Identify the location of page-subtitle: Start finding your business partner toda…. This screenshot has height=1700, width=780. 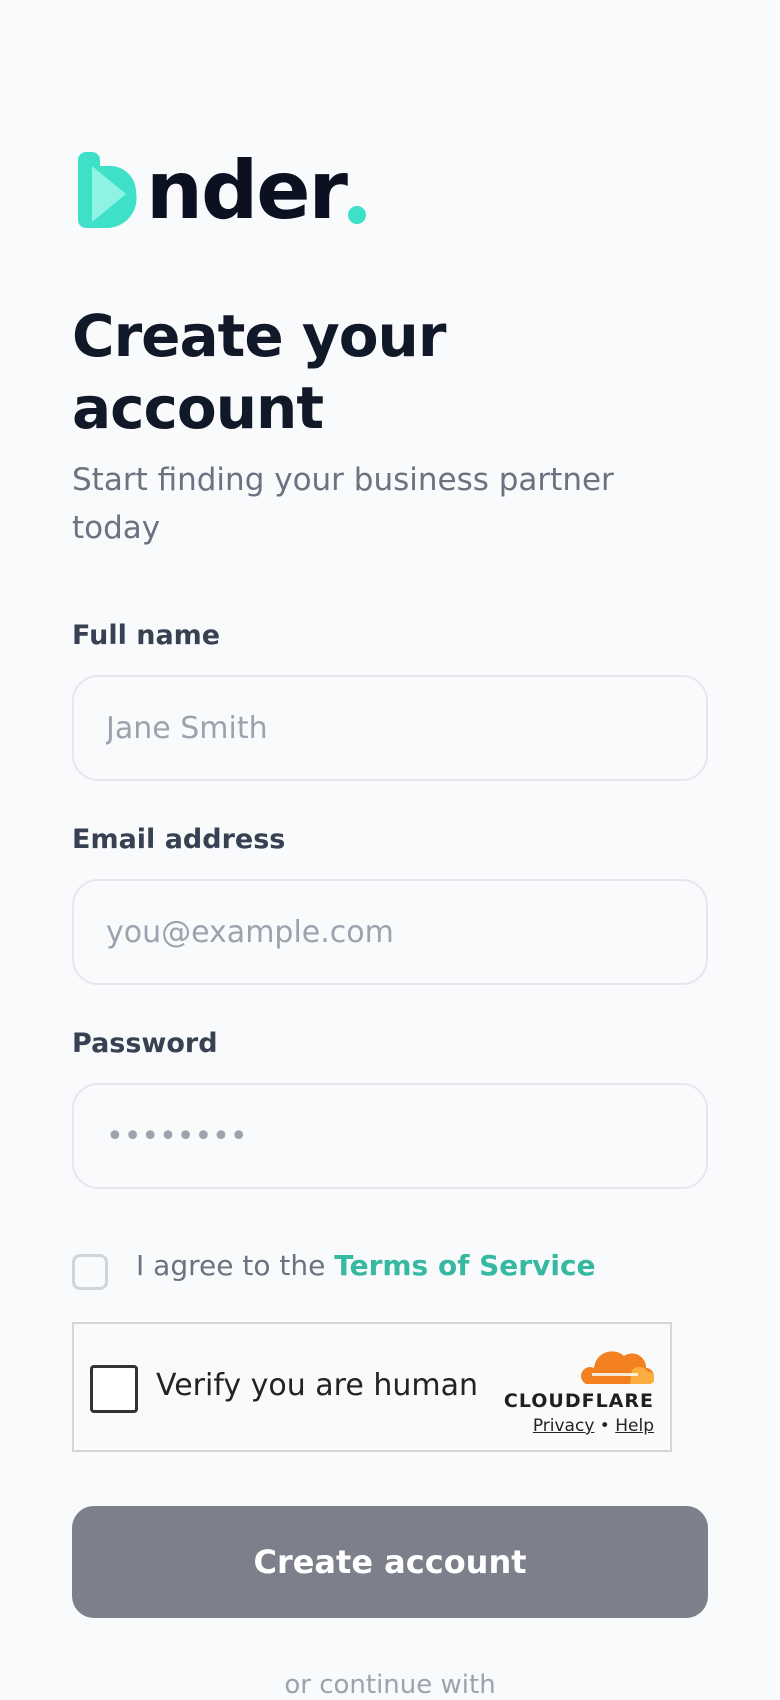
(343, 504).